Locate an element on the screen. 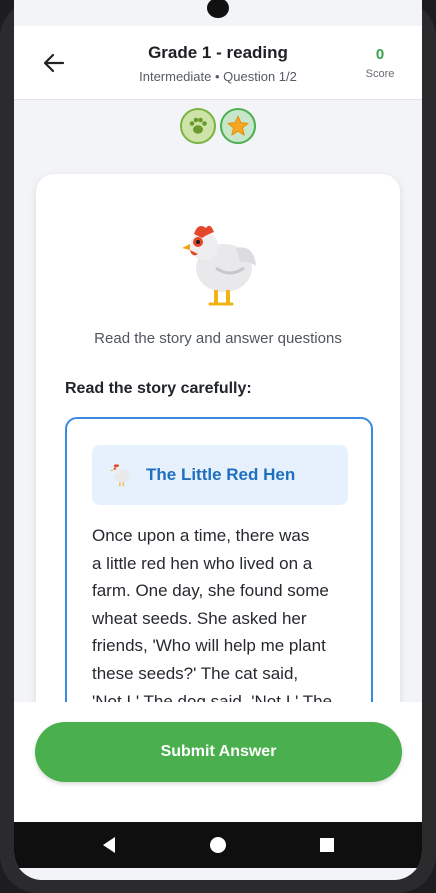 The width and height of the screenshot is (436, 893). paw-badge is located at coordinates (198, 126).